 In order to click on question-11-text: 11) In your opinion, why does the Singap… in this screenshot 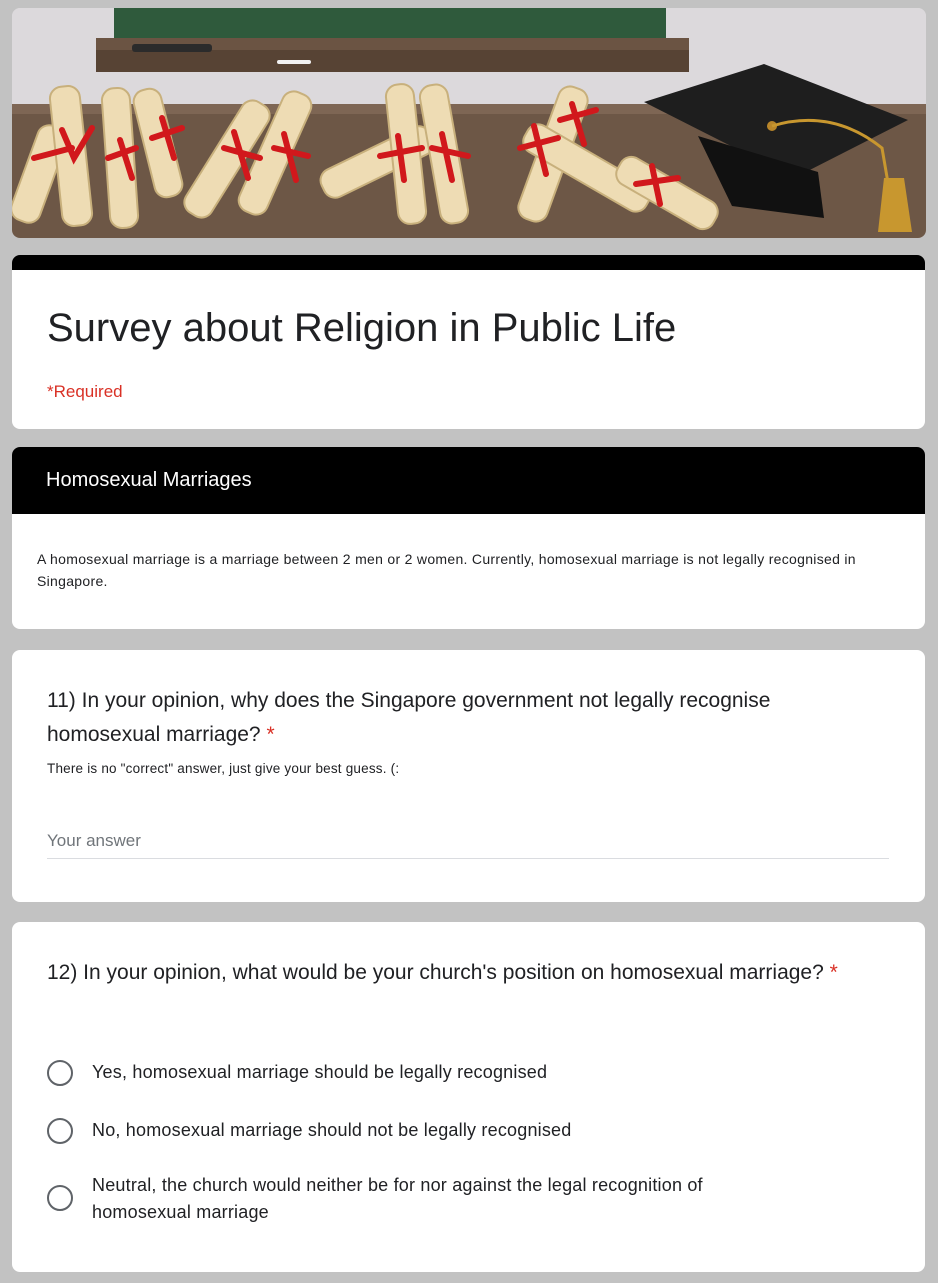, I will do `click(409, 717)`.